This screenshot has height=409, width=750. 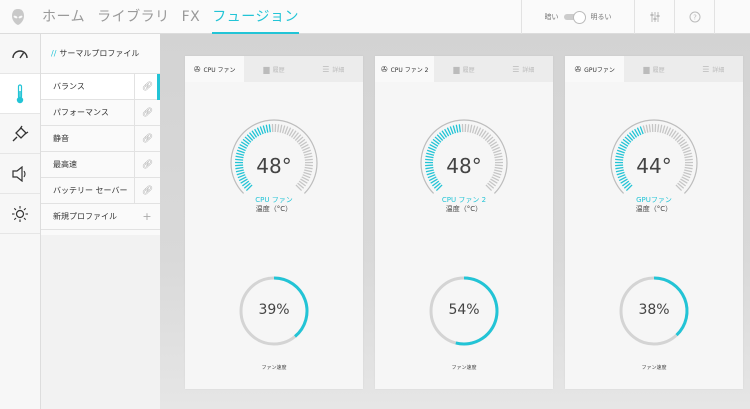 I want to click on details-icon: ☰, so click(x=706, y=69).